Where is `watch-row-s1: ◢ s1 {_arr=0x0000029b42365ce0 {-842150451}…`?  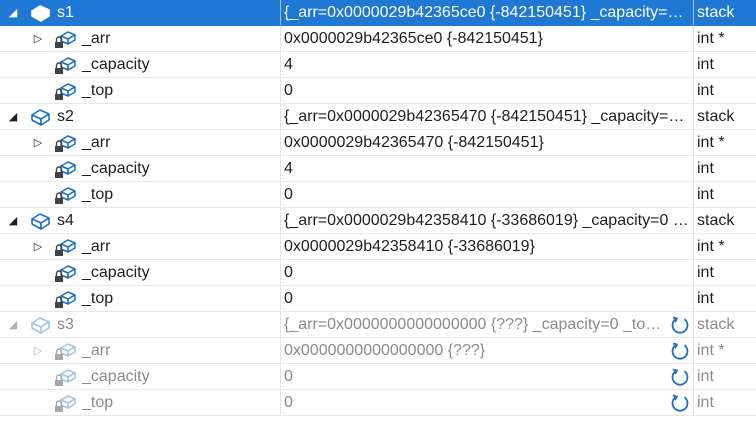 watch-row-s1: ◢ s1 {_arr=0x0000029b42365ce0 {-842150451}… is located at coordinates (378, 13).